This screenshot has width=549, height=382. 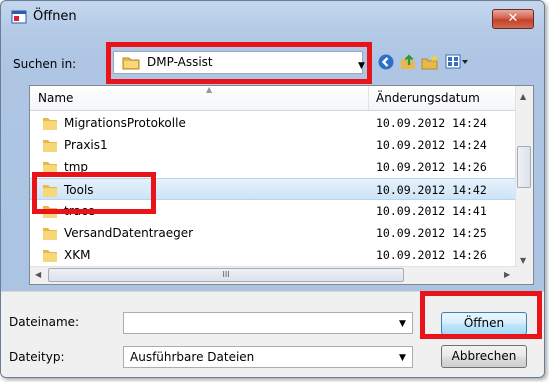 What do you see at coordinates (44, 322) in the screenshot?
I see `filename-label: Dateiname:` at bounding box center [44, 322].